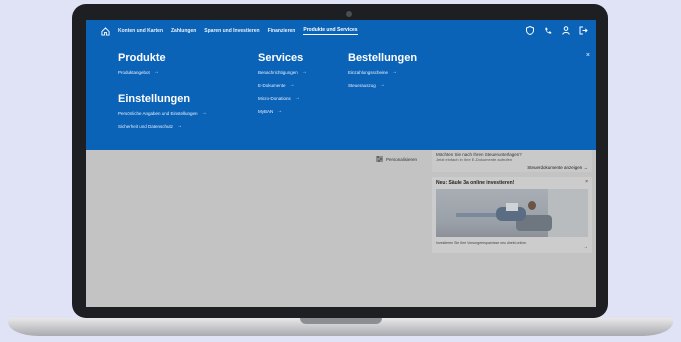 Image resolution: width=681 pixels, height=342 pixels. I want to click on image-person-head, so click(532, 205).